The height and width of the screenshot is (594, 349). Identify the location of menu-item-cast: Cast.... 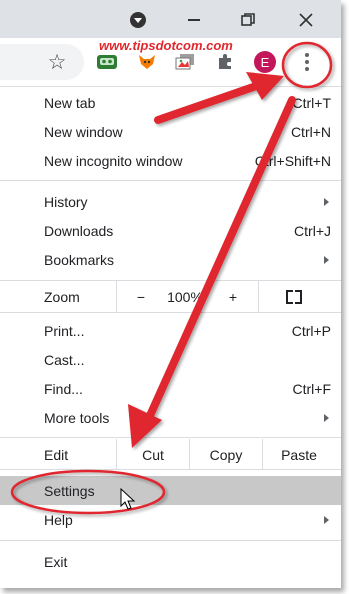
(170, 359).